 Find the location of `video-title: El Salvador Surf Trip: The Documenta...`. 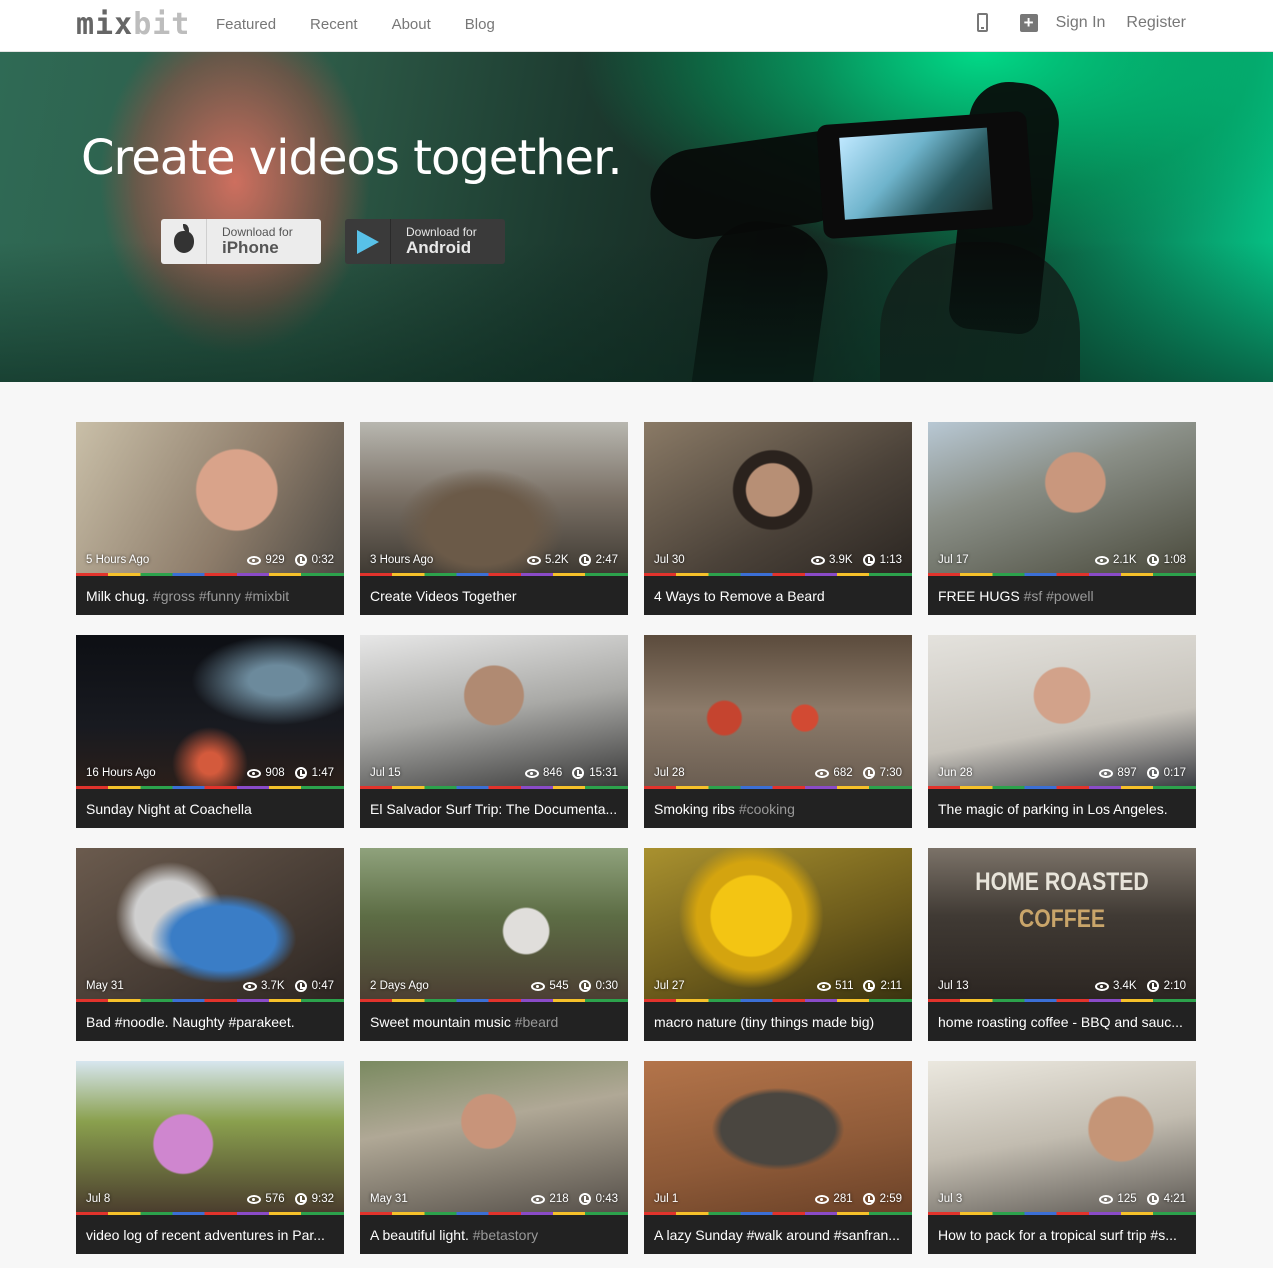

video-title: El Salvador Surf Trip: The Documenta... is located at coordinates (494, 808).